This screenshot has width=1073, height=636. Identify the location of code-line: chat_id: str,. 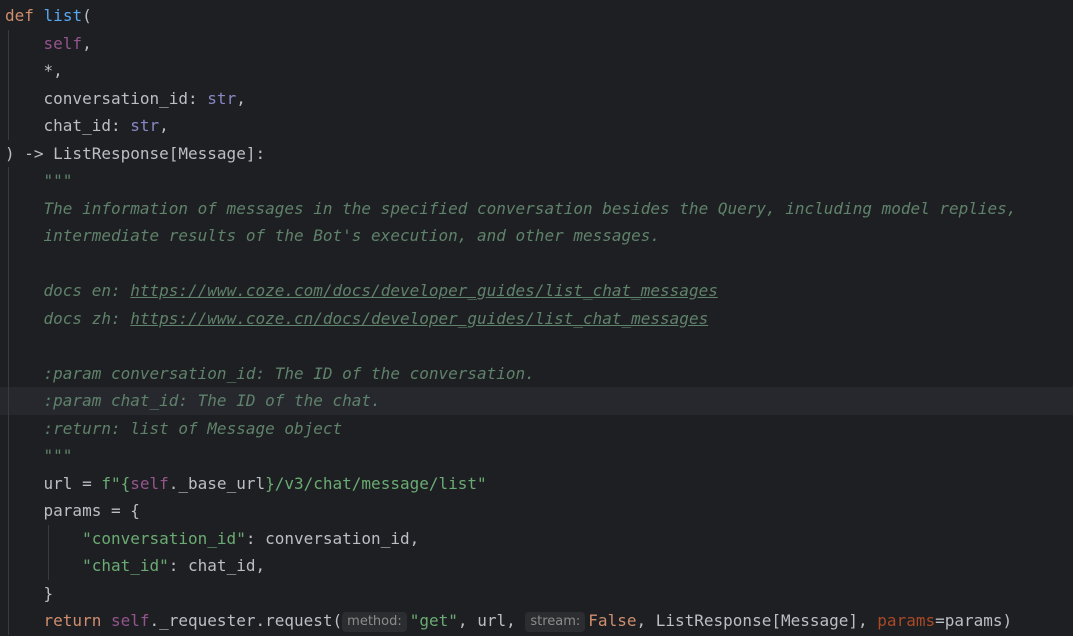
(536, 126).